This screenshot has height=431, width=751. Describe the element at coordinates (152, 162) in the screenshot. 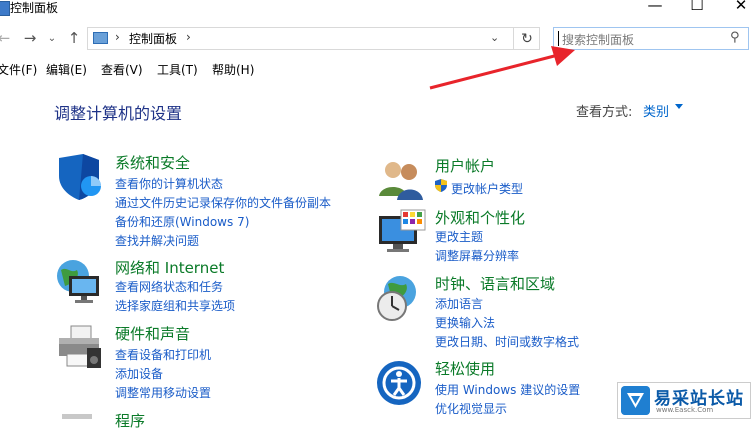

I see `category-system-security: 系统和安全` at that location.